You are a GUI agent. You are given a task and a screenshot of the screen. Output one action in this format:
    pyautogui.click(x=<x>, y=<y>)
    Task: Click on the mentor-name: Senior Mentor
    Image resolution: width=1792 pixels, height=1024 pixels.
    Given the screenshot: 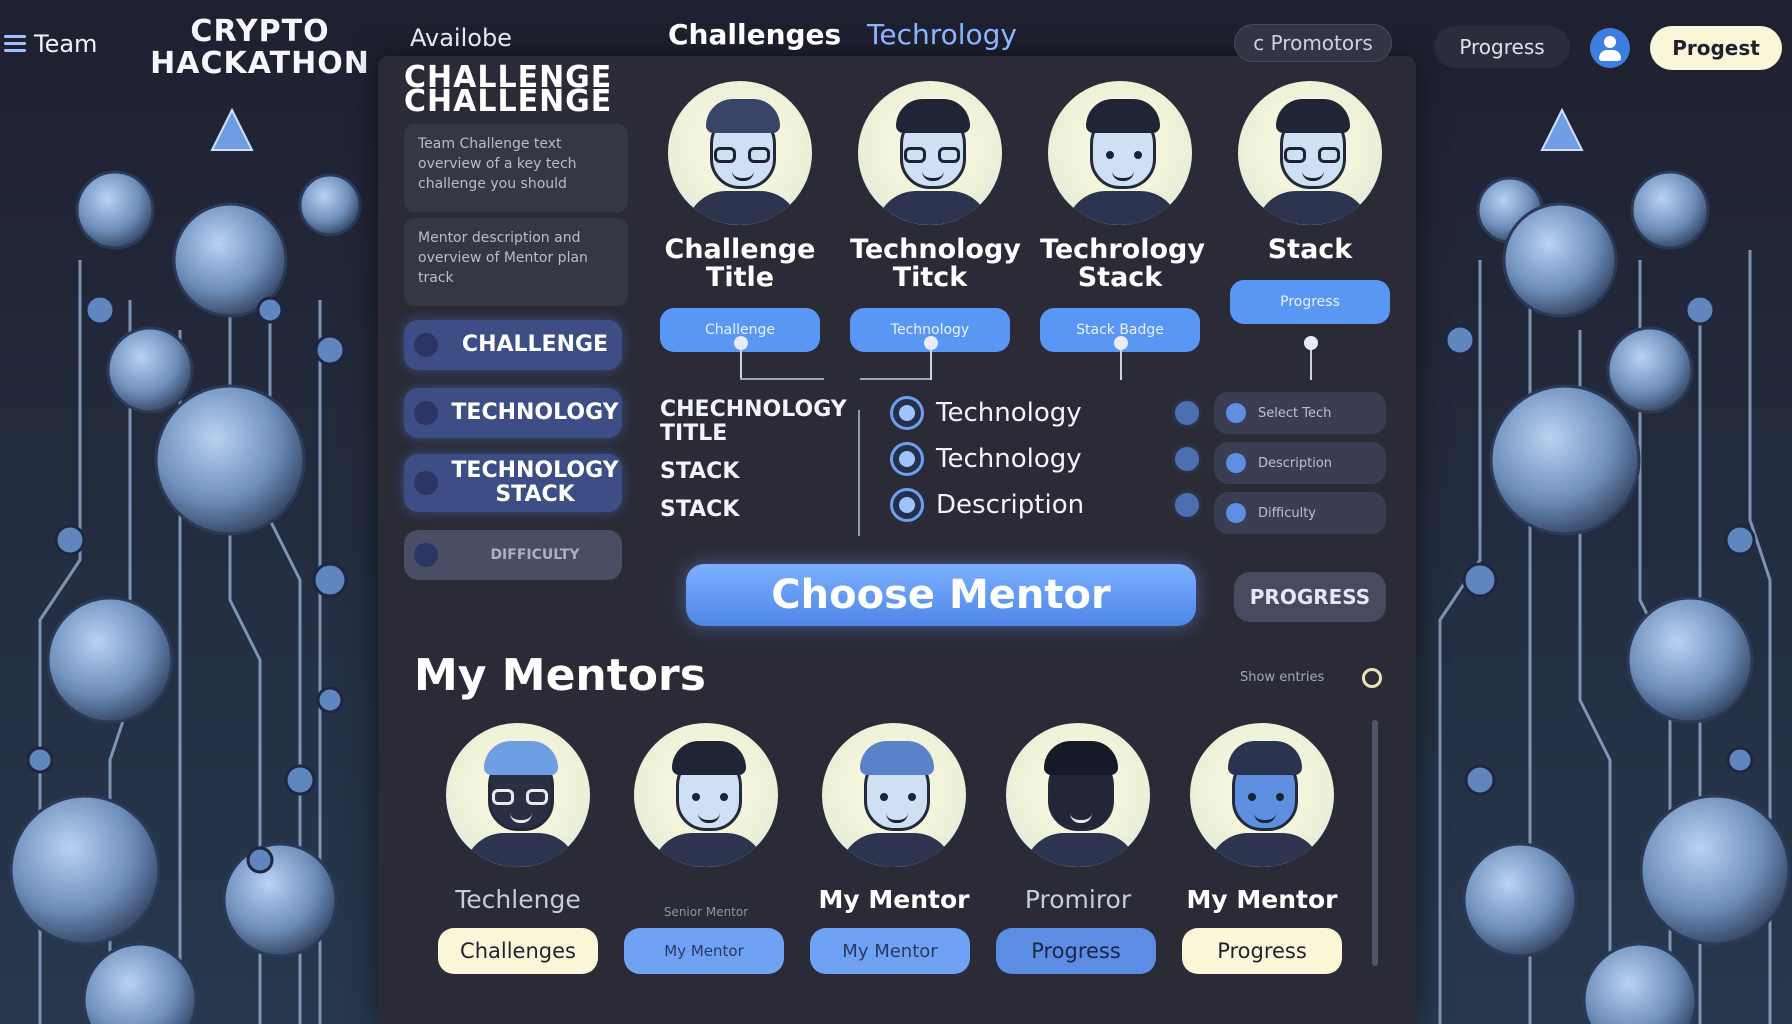 What is the action you would take?
    pyautogui.click(x=706, y=912)
    